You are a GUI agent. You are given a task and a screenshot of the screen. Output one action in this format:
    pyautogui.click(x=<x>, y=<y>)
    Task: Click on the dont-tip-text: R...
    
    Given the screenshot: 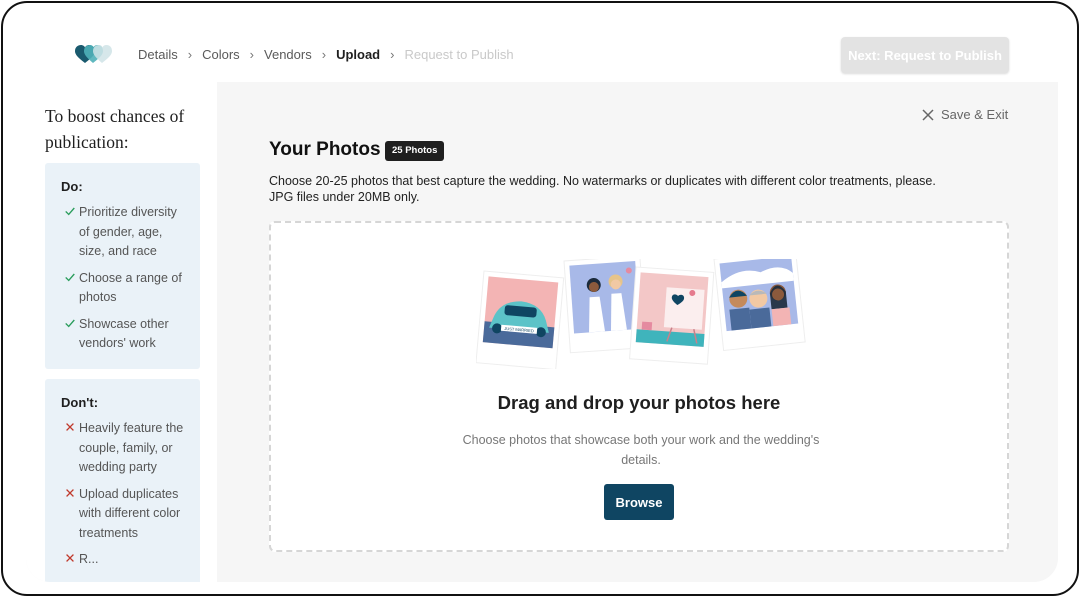 What is the action you would take?
    pyautogui.click(x=89, y=559)
    